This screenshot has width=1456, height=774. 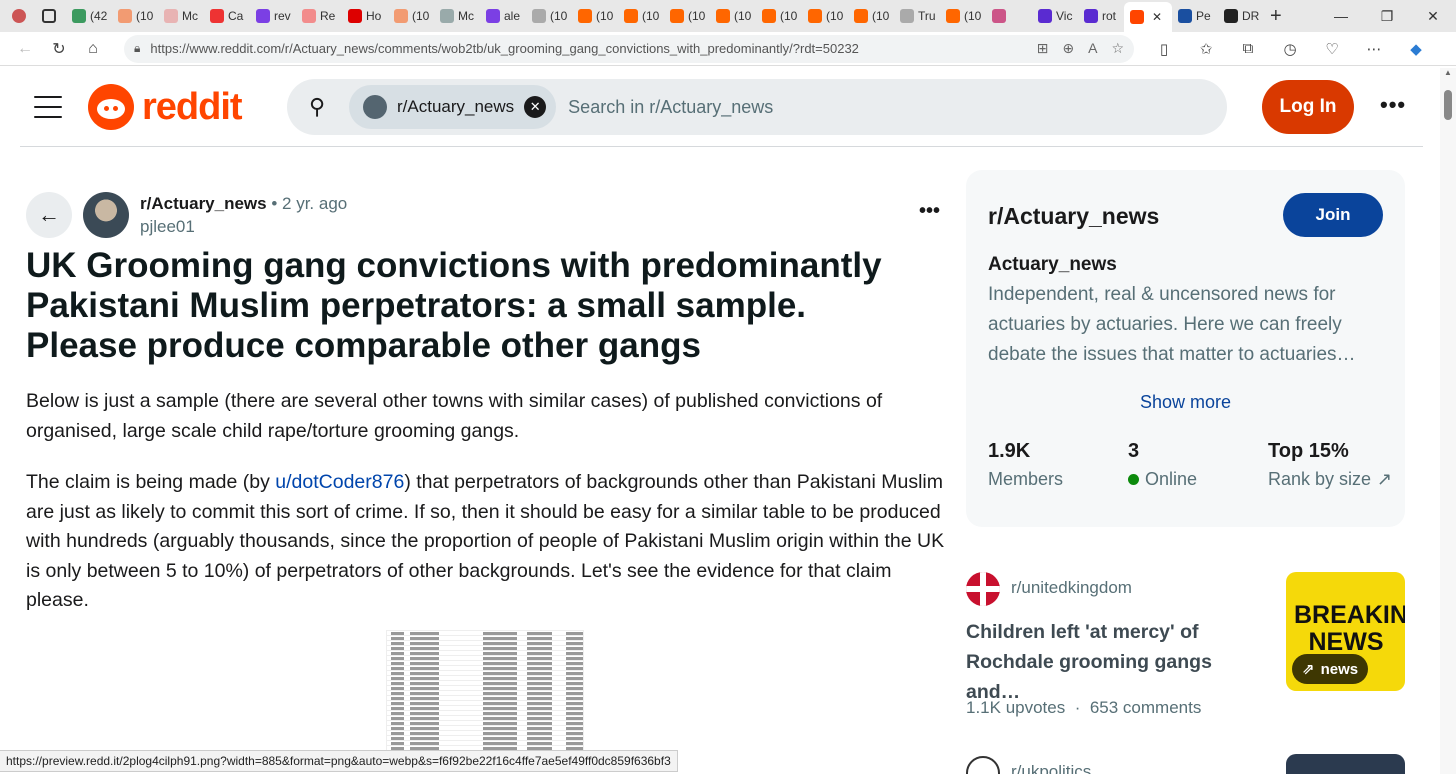 What do you see at coordinates (165, 107) in the screenshot?
I see `reddit-logo: reddit` at bounding box center [165, 107].